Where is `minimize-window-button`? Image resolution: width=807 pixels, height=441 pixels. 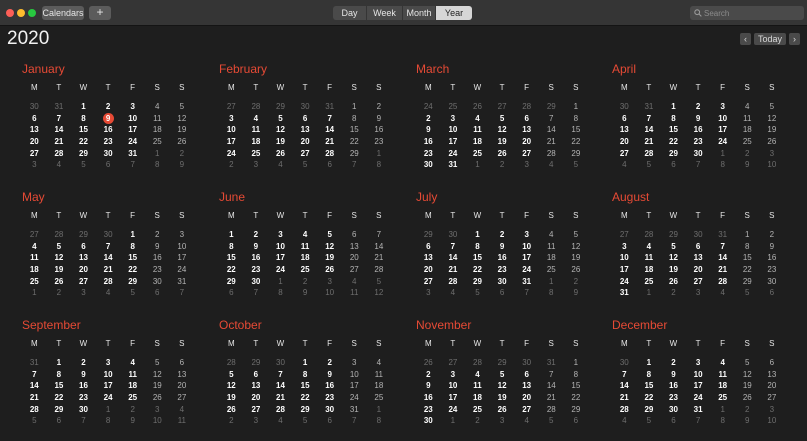 minimize-window-button is located at coordinates (21, 13).